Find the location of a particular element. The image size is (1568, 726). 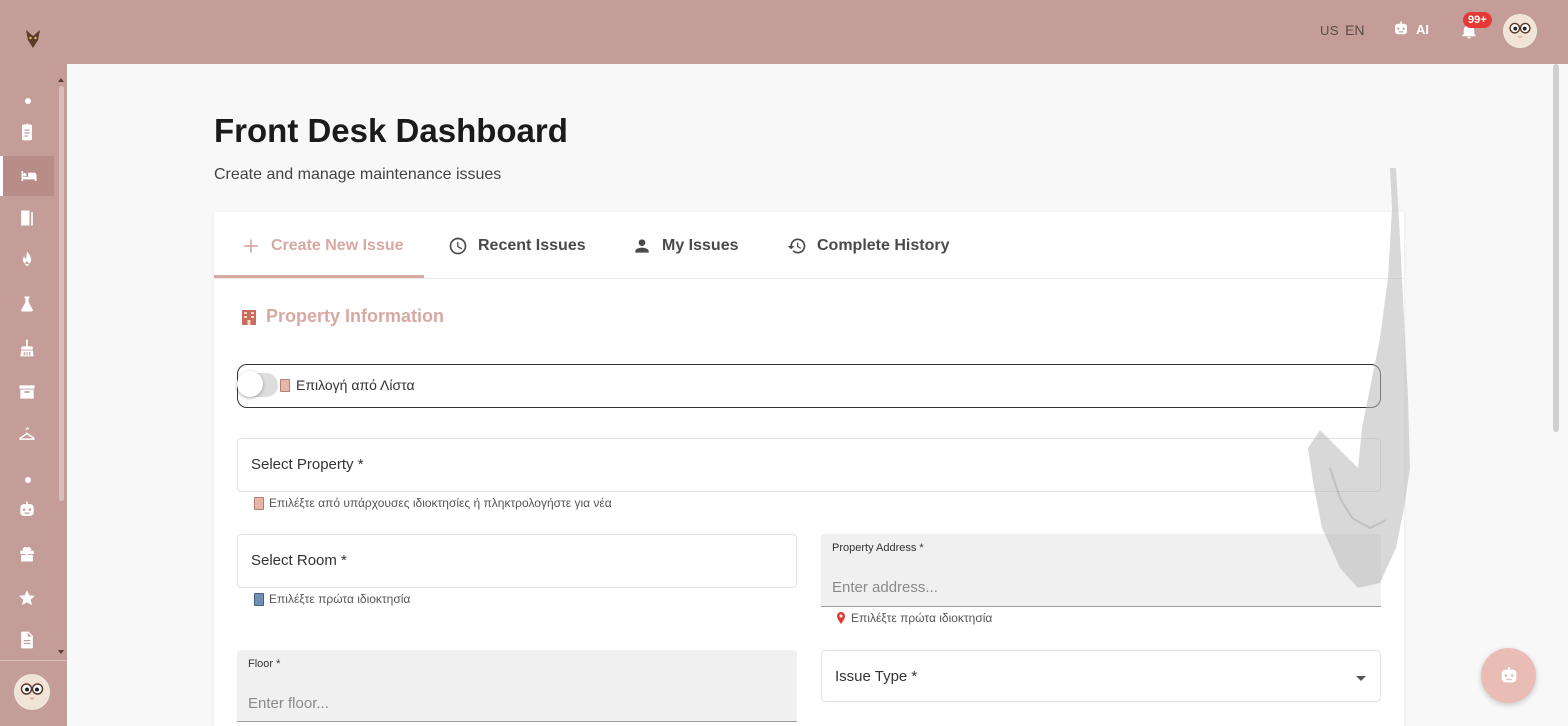

issue-type-select: Issue Type * is located at coordinates (1101, 676).